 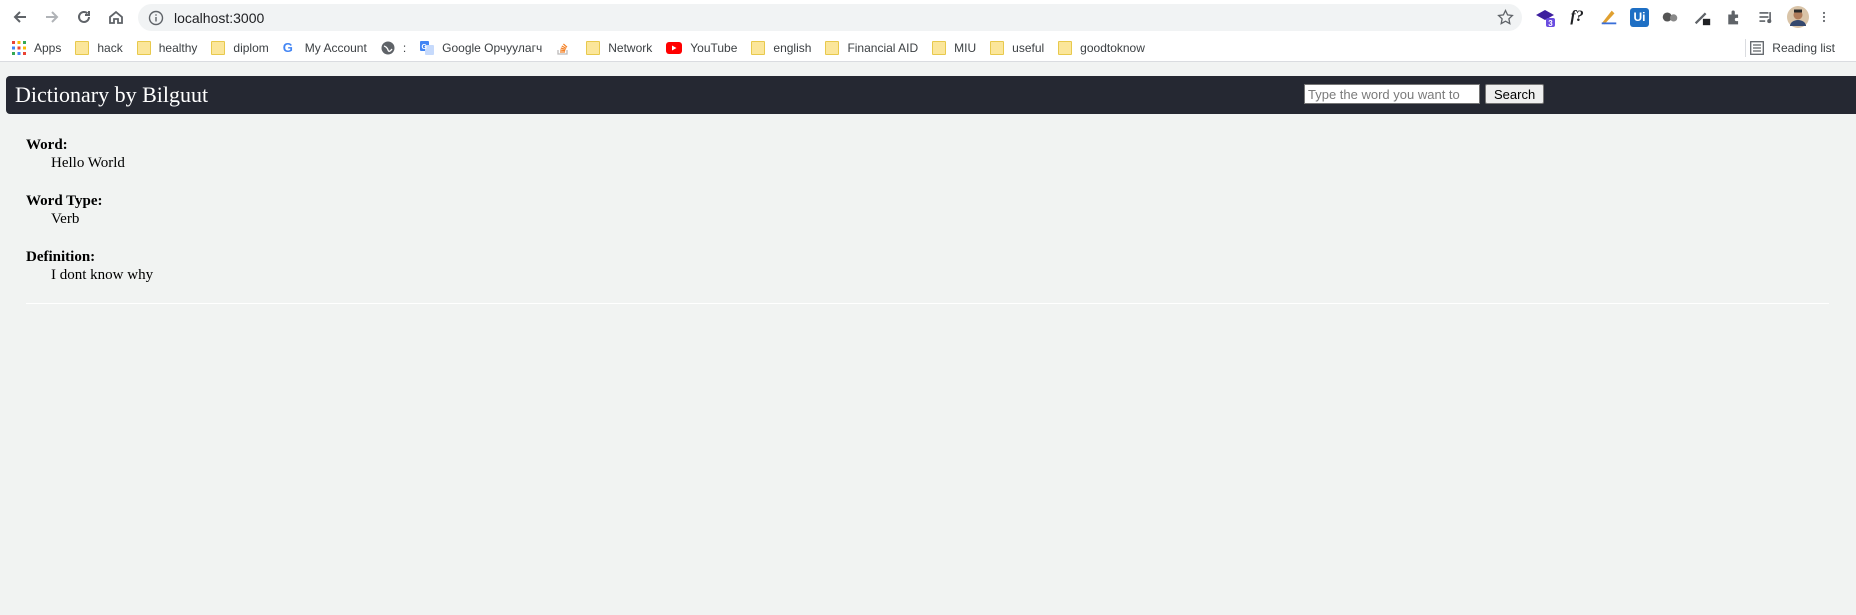 I want to click on reload-icon, so click(x=84, y=16).